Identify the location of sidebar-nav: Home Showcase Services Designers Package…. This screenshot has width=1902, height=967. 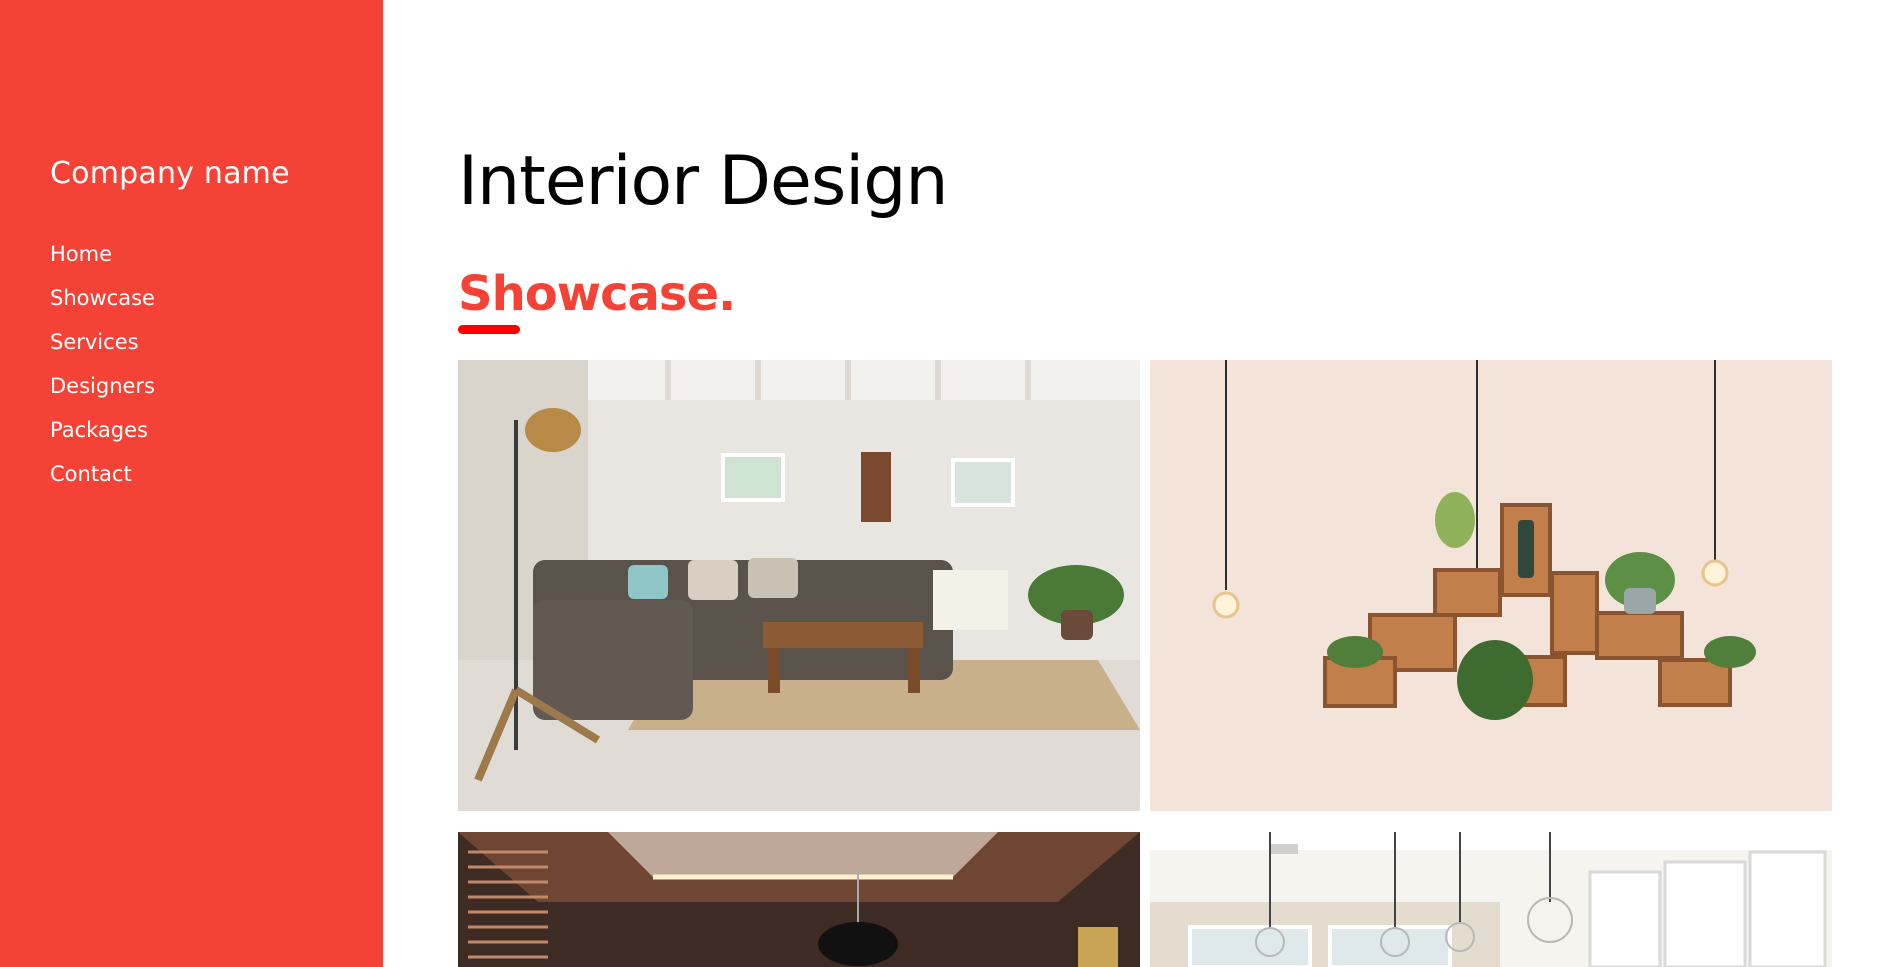
(102, 364).